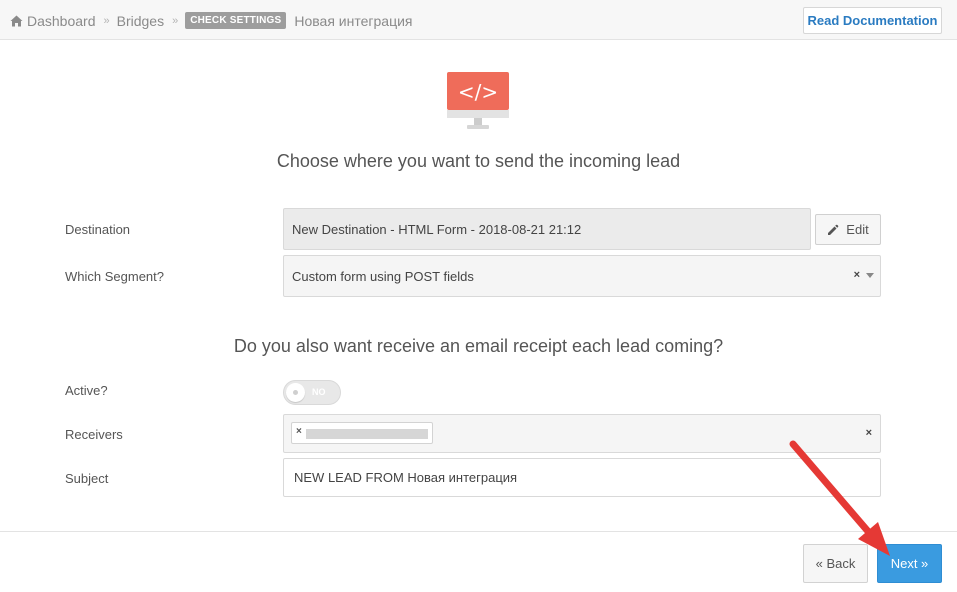 This screenshot has width=957, height=592. I want to click on footer-divider, so click(478, 531).